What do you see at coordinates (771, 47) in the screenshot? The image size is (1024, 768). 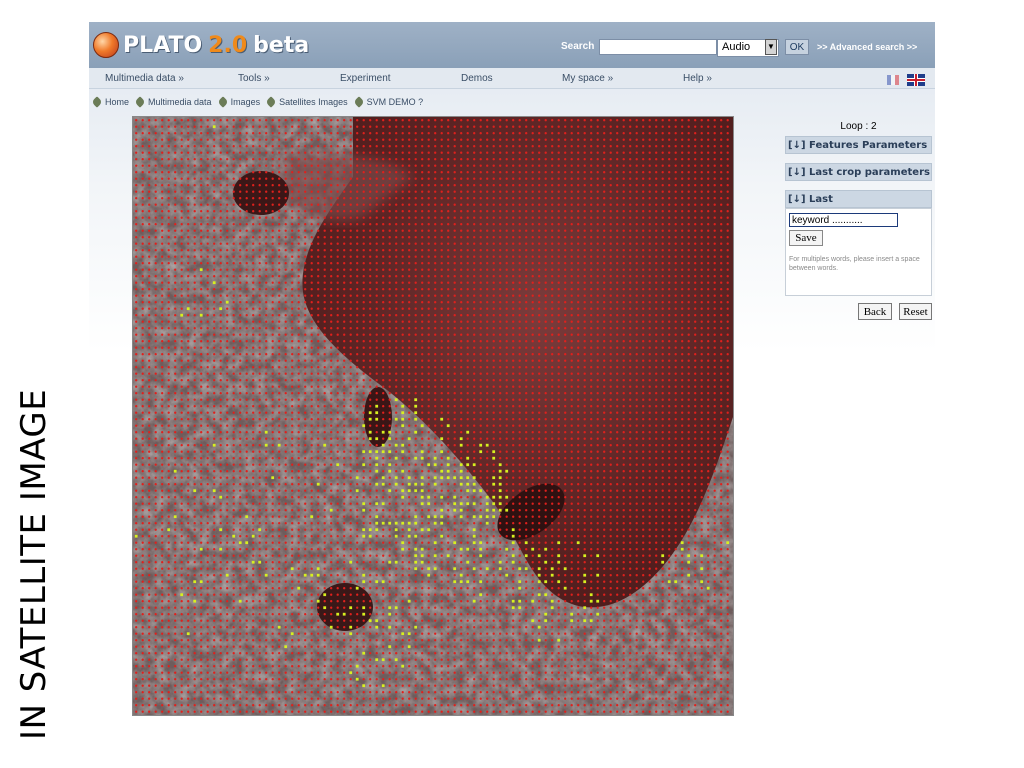 I see `chevron-down-icon: ▼` at bounding box center [771, 47].